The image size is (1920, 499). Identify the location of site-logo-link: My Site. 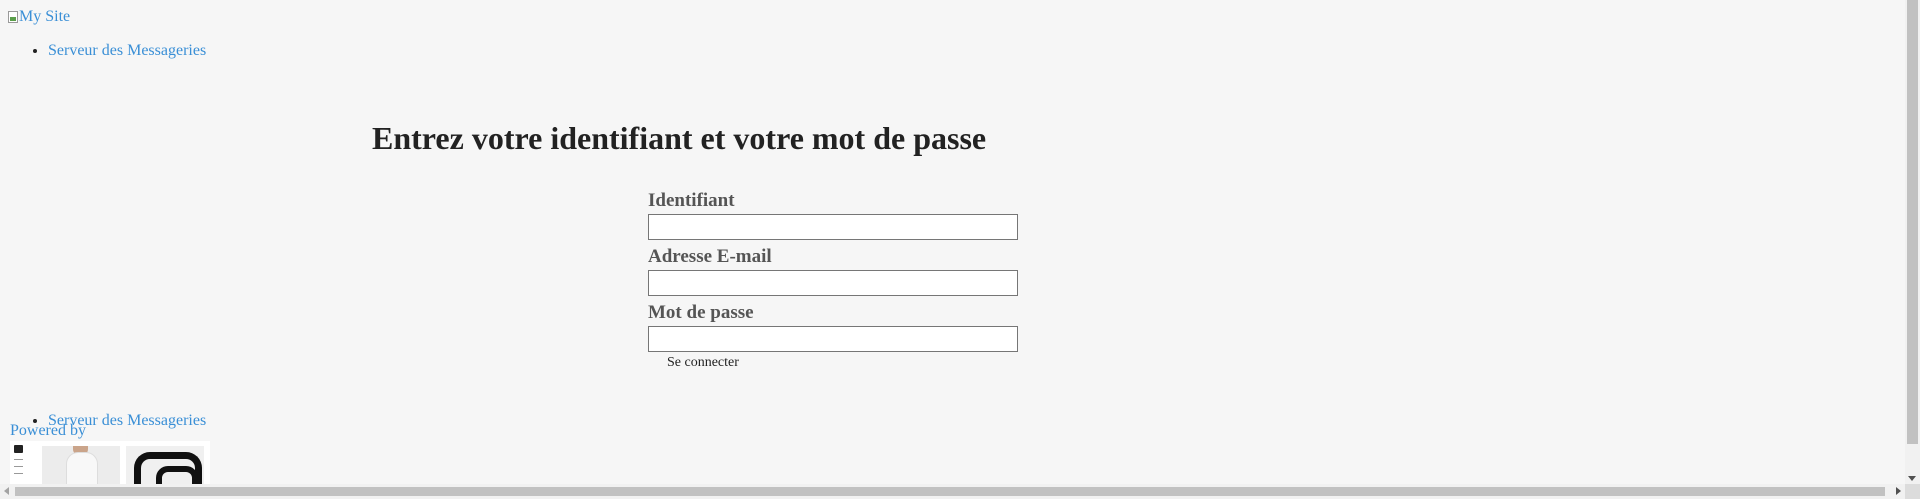
(39, 17).